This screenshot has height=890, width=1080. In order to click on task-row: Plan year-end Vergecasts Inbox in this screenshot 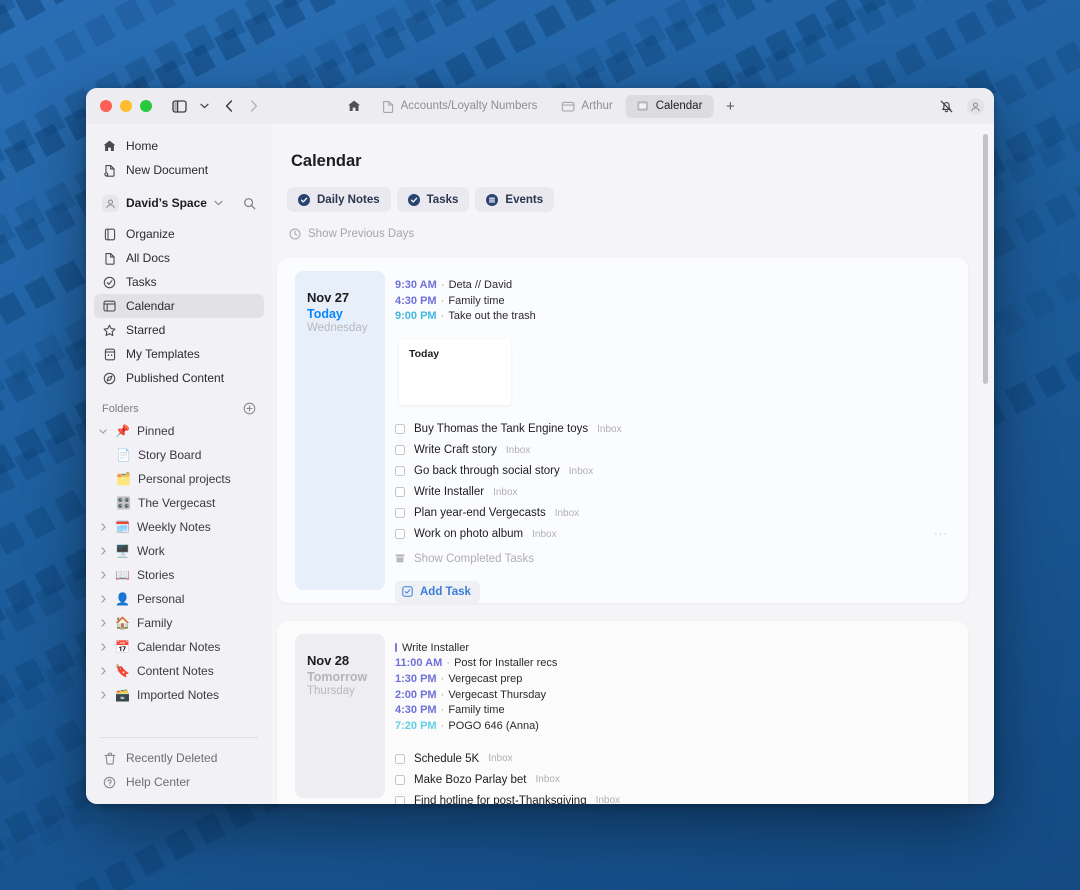, I will do `click(681, 513)`.